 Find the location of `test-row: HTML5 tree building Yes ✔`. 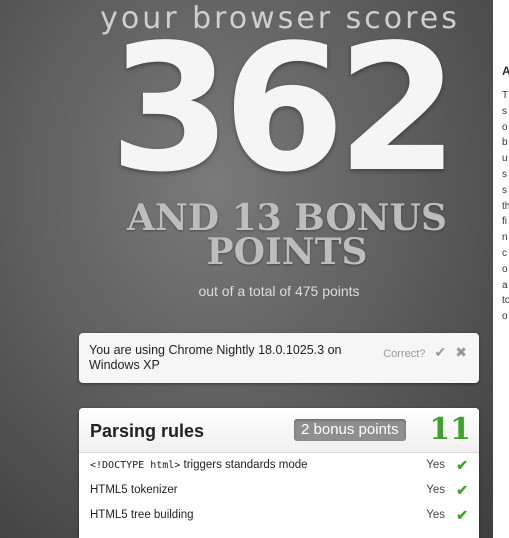

test-row: HTML5 tree building Yes ✔ is located at coordinates (279, 515).